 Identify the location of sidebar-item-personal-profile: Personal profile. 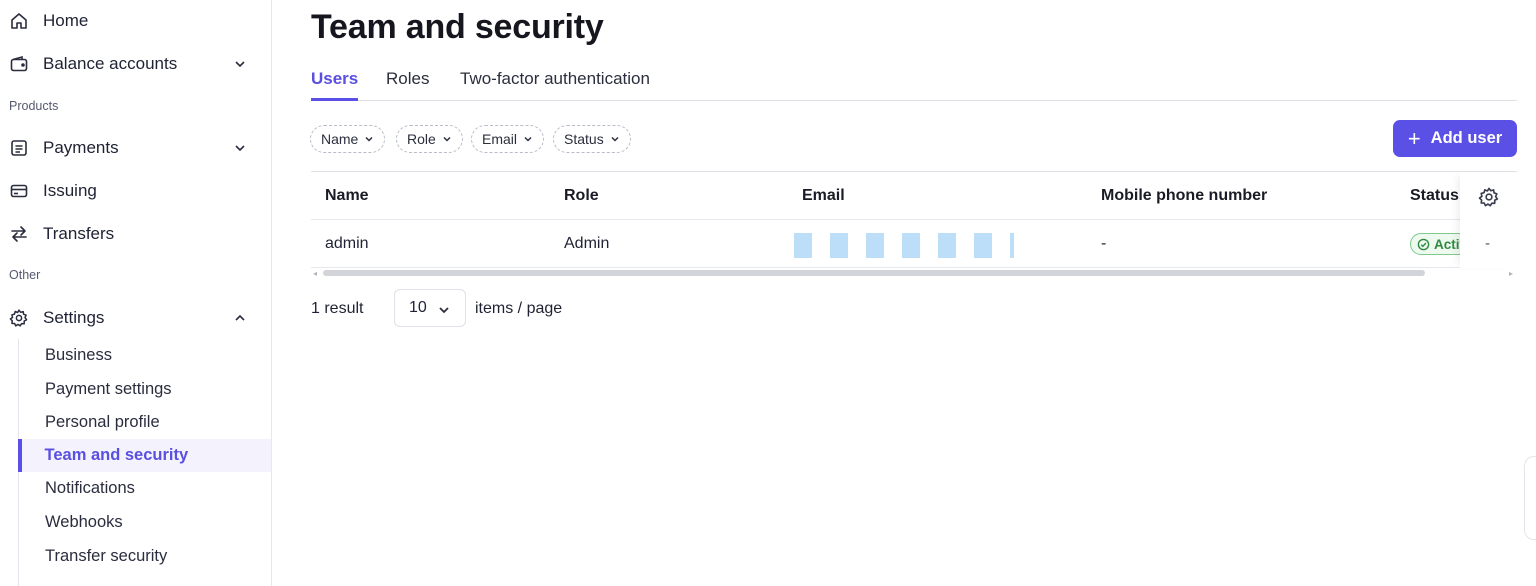
(145, 422).